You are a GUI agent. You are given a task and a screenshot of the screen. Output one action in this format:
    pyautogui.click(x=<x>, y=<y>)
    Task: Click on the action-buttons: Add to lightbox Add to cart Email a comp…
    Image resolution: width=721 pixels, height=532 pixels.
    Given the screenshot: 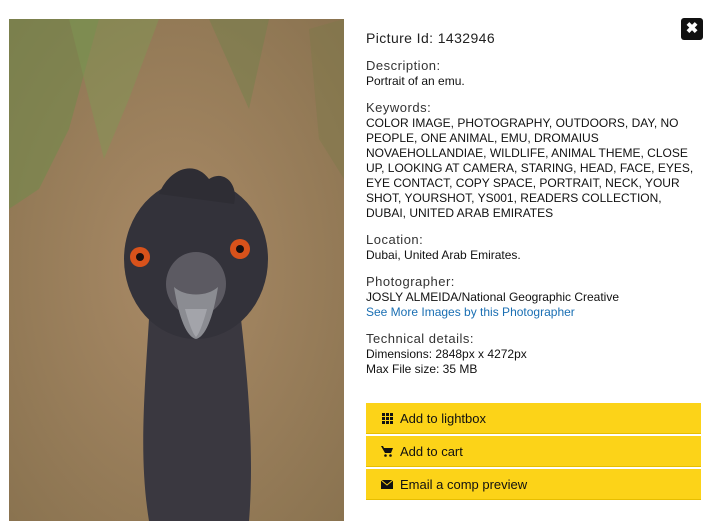 What is the action you would take?
    pyautogui.click(x=533, y=452)
    